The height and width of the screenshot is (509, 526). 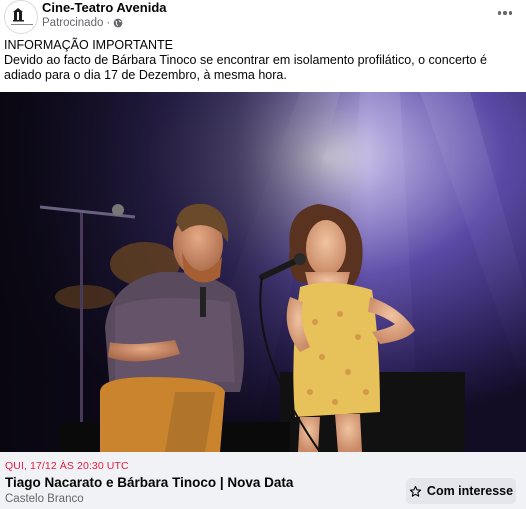 I want to click on post-header: Cine-Teatro Avenida Patrocinado ·, so click(x=263, y=17).